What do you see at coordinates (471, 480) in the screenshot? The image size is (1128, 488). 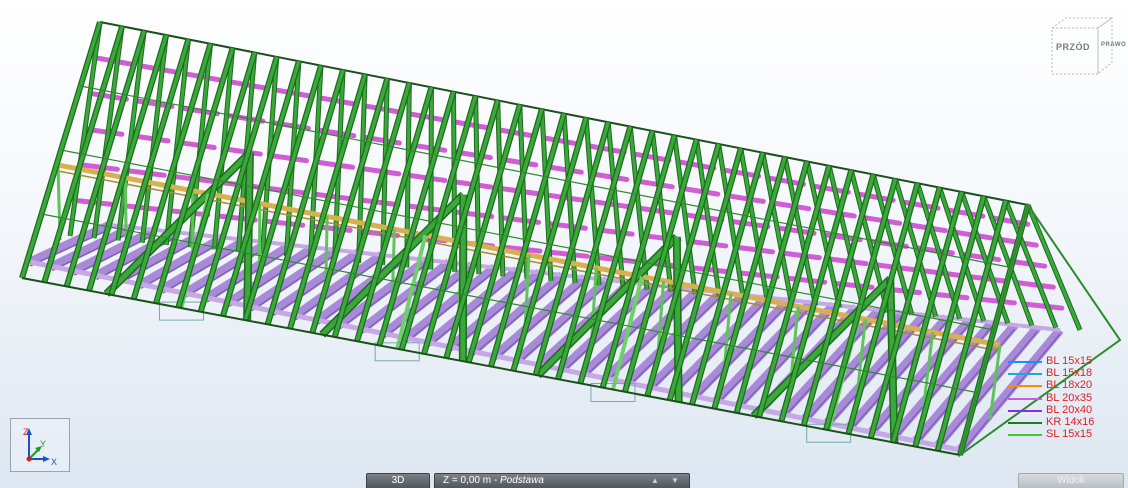 I see `level-prefix: Z = 0,00 m -` at bounding box center [471, 480].